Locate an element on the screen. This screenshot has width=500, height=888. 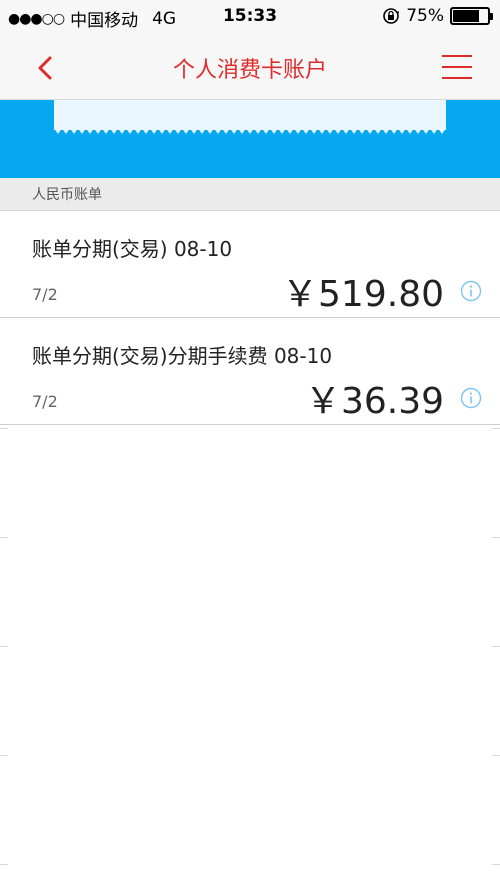
transaction-amount: ￥36.39 is located at coordinates (374, 401).